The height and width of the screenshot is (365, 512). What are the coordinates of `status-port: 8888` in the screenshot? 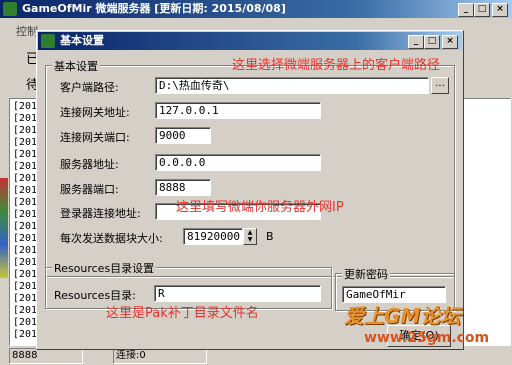 It's located at (46, 356).